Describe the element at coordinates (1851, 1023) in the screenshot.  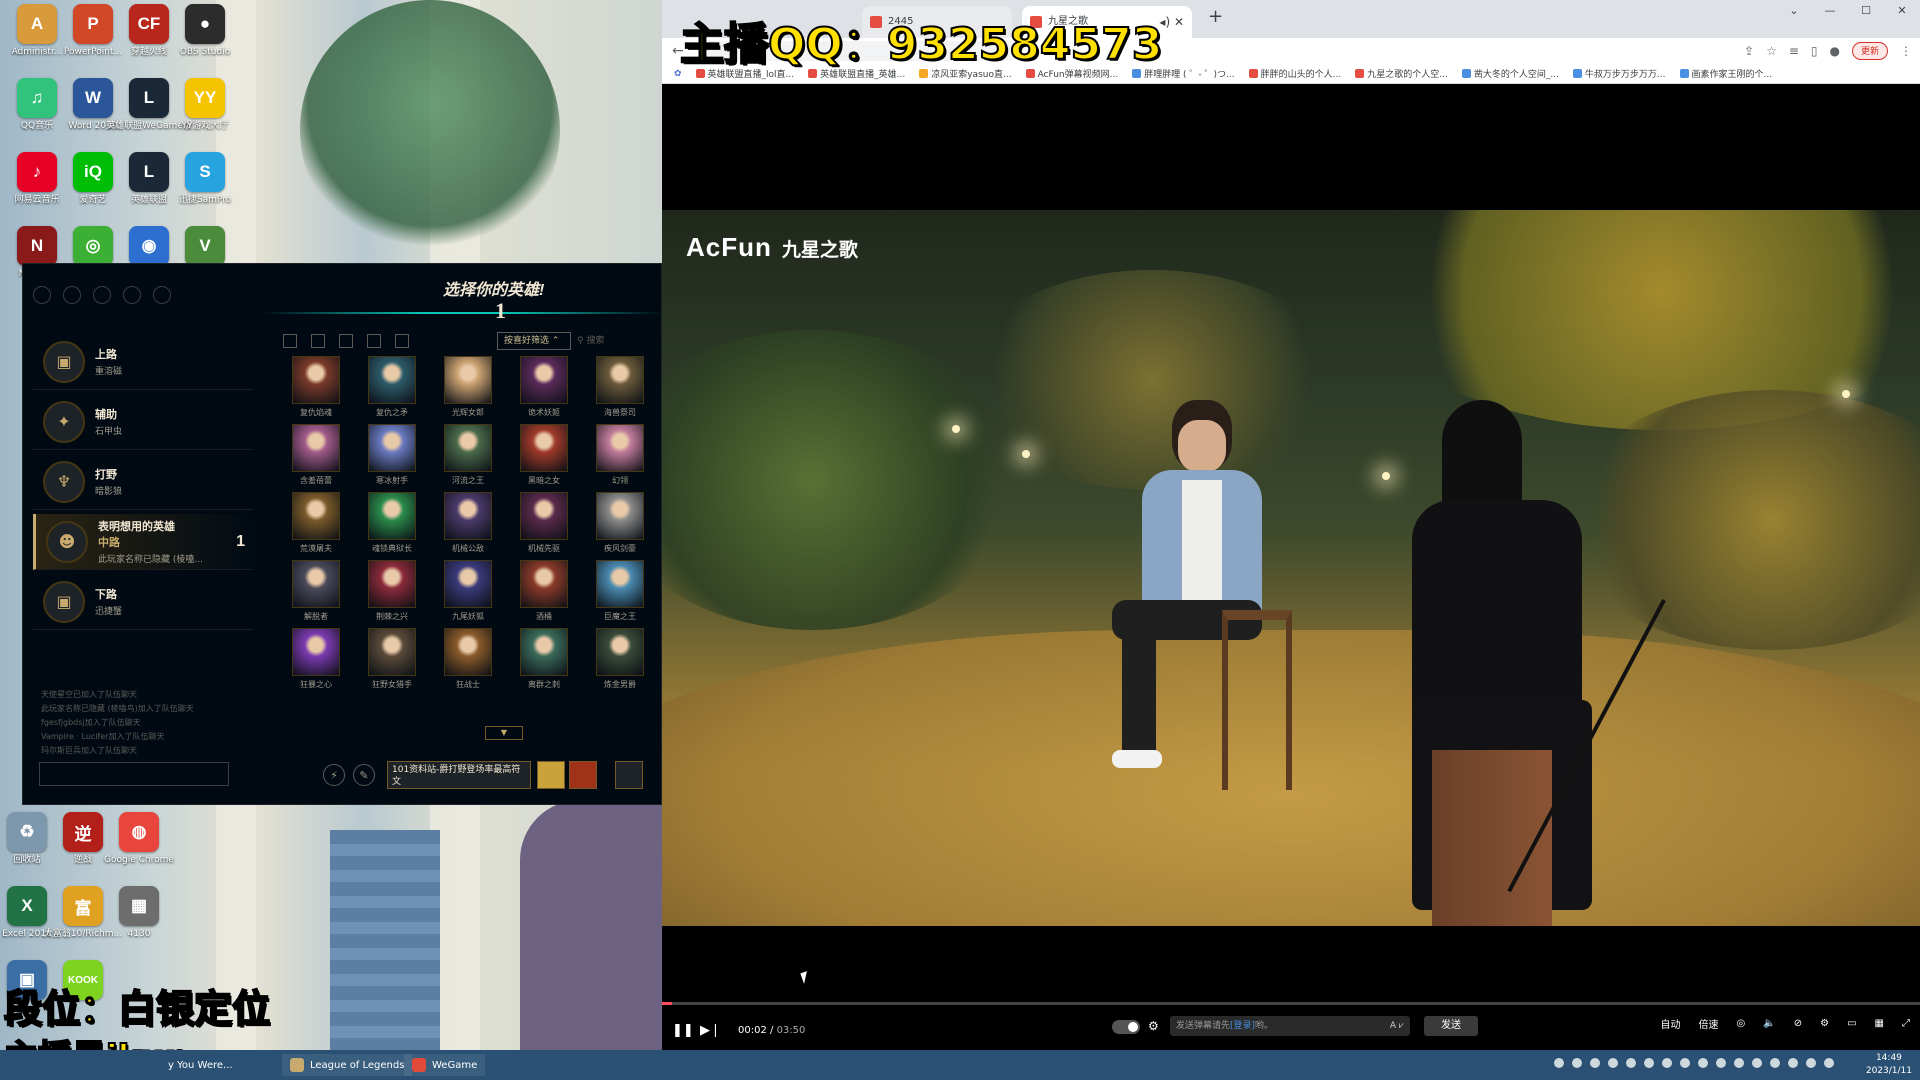
I see `pip-icon: ▭` at that location.